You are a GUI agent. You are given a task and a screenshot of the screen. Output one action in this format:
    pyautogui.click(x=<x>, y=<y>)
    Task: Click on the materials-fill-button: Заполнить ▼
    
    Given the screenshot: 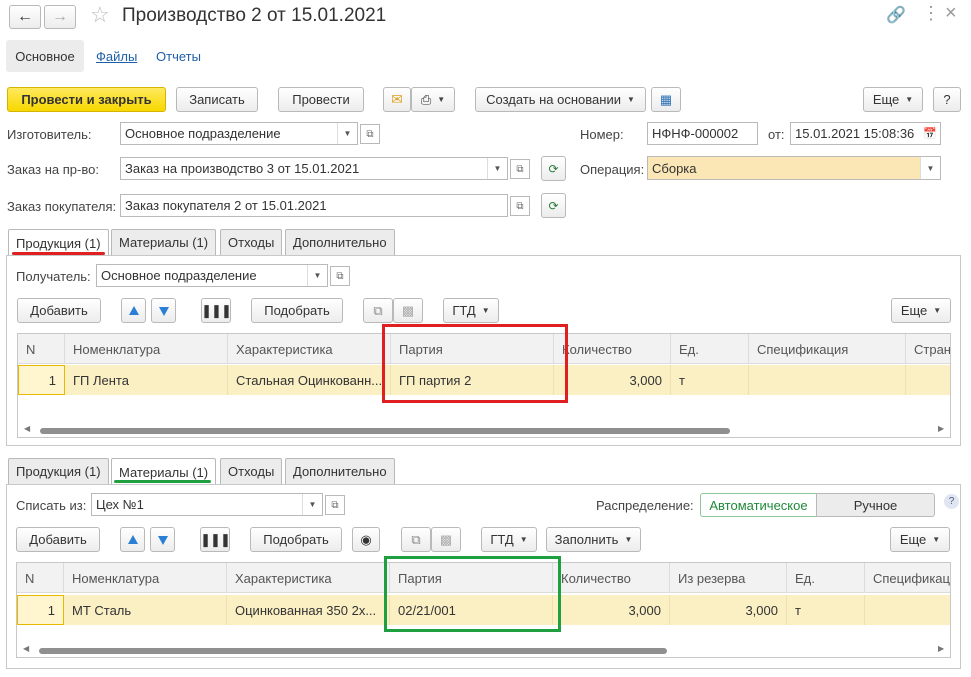 What is the action you would take?
    pyautogui.click(x=593, y=539)
    